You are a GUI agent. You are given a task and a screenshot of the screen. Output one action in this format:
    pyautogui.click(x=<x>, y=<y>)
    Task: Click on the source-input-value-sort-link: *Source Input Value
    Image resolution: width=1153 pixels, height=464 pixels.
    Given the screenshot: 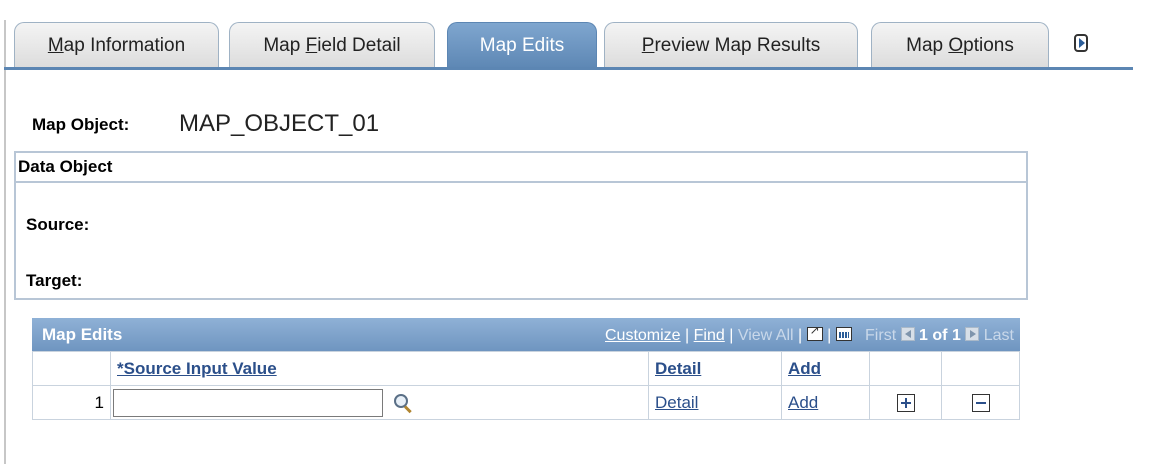 What is the action you would take?
    pyautogui.click(x=194, y=368)
    